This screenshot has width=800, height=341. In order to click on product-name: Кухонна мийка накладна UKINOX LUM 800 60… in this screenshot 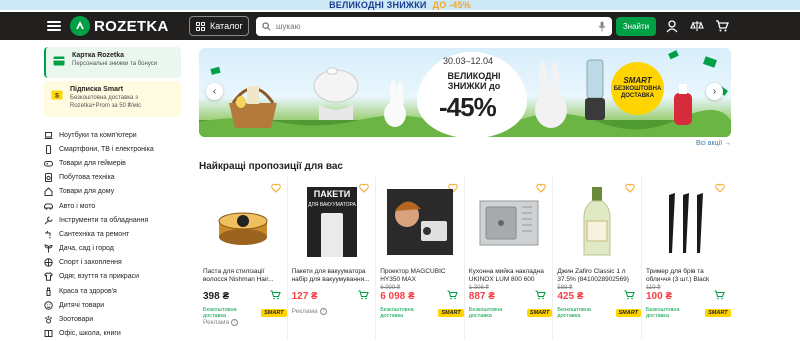, I will do `click(509, 276)`.